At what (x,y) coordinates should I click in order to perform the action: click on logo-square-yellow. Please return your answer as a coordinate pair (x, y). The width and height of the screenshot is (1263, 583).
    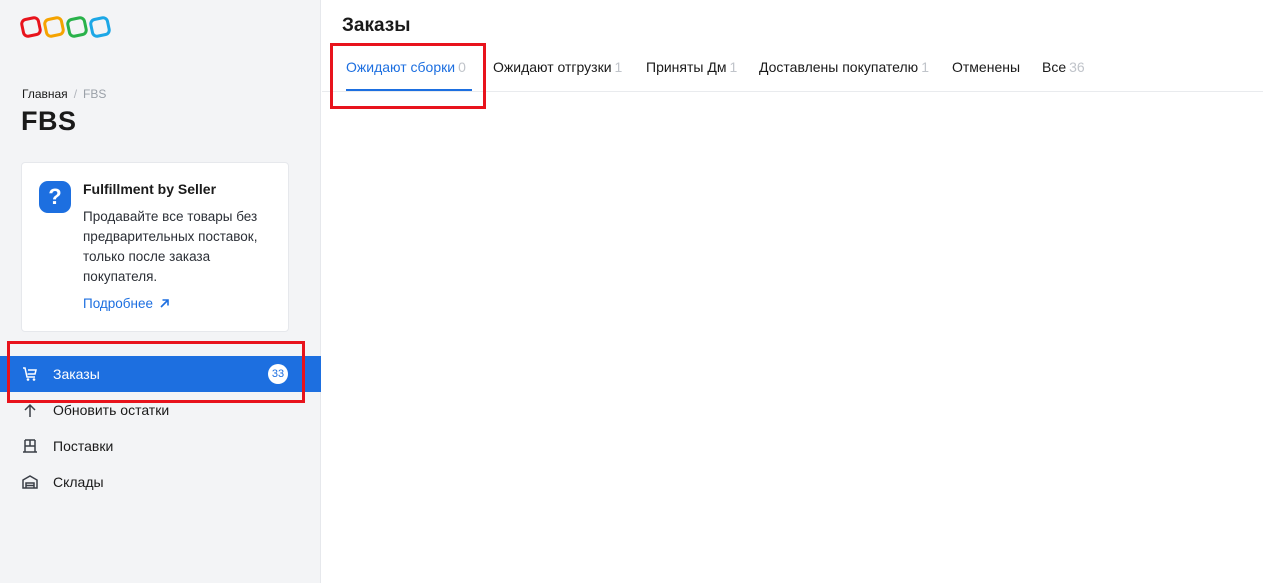
    Looking at the image, I should click on (54, 27).